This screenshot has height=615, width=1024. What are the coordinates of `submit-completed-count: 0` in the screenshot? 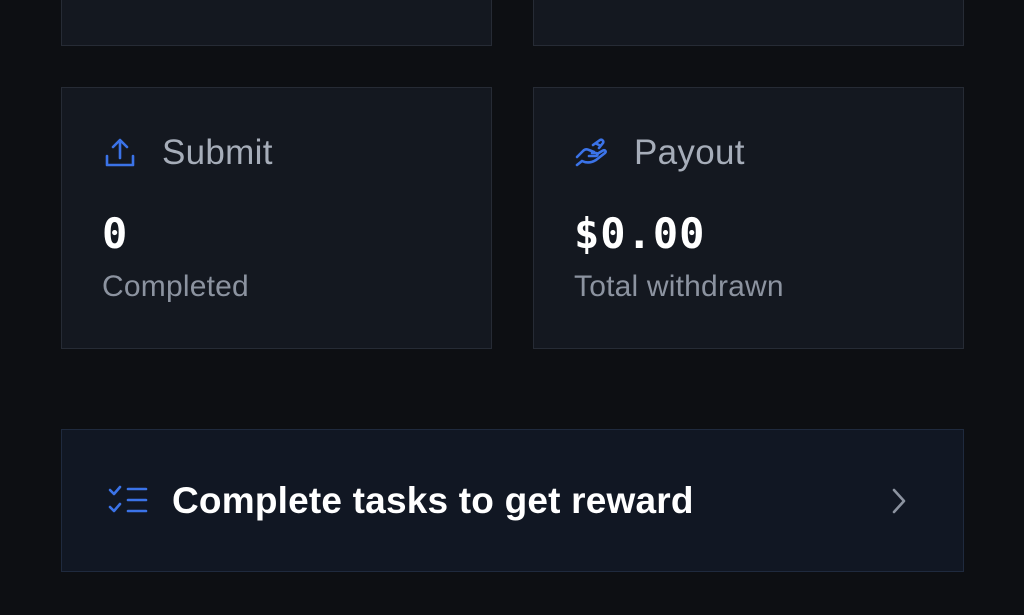 It's located at (115, 233).